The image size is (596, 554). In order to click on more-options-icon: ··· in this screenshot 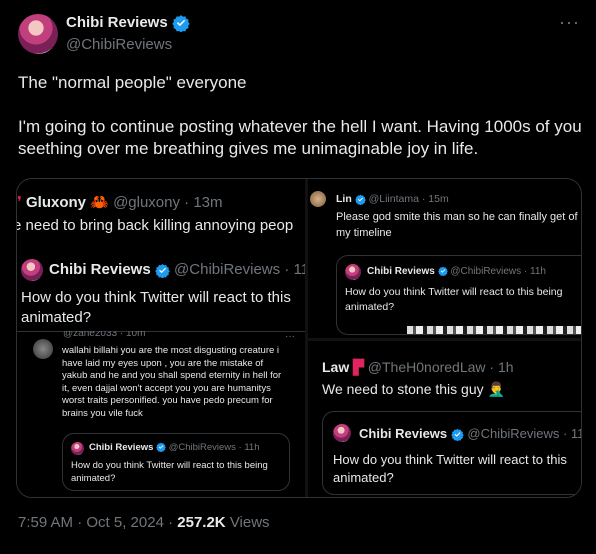, I will do `click(569, 22)`.